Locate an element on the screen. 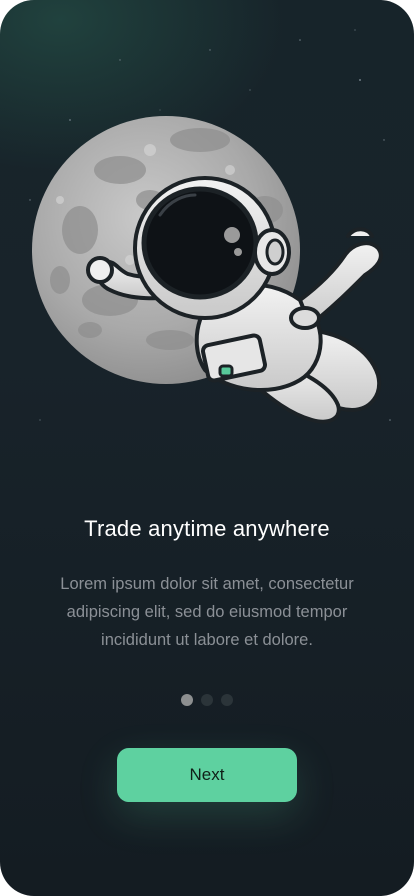  onboarding-title: Trade anytime anywhere is located at coordinates (207, 528).